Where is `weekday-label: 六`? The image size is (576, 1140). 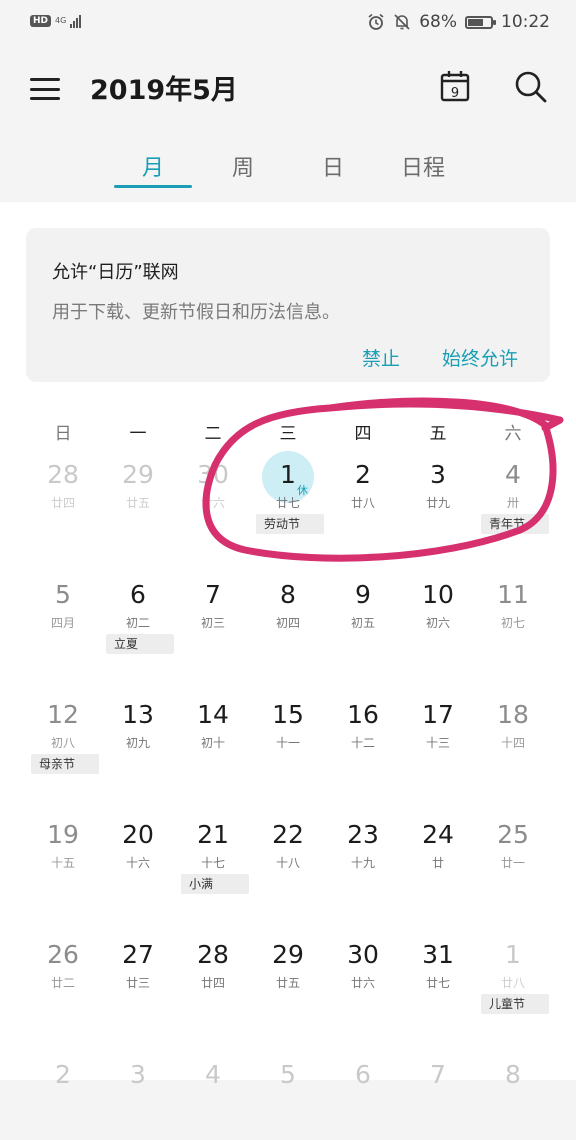 weekday-label: 六 is located at coordinates (513, 434).